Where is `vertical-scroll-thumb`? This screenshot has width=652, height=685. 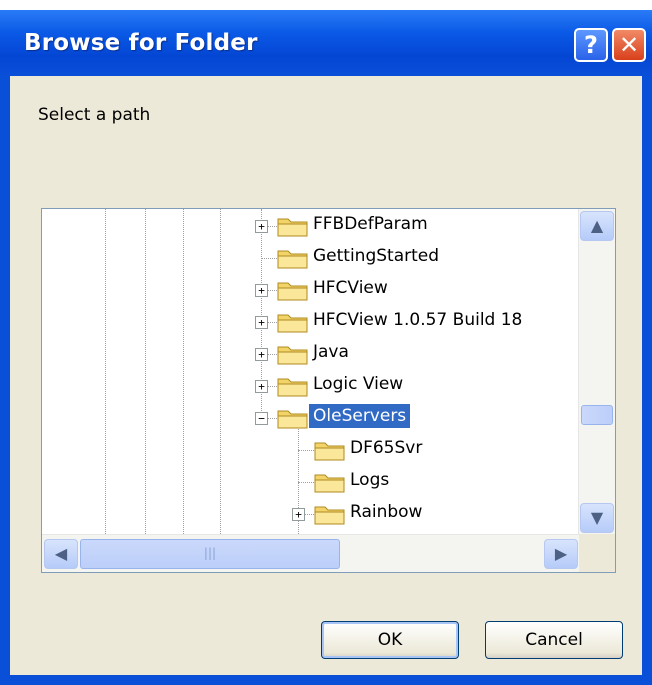
vertical-scroll-thumb is located at coordinates (597, 415).